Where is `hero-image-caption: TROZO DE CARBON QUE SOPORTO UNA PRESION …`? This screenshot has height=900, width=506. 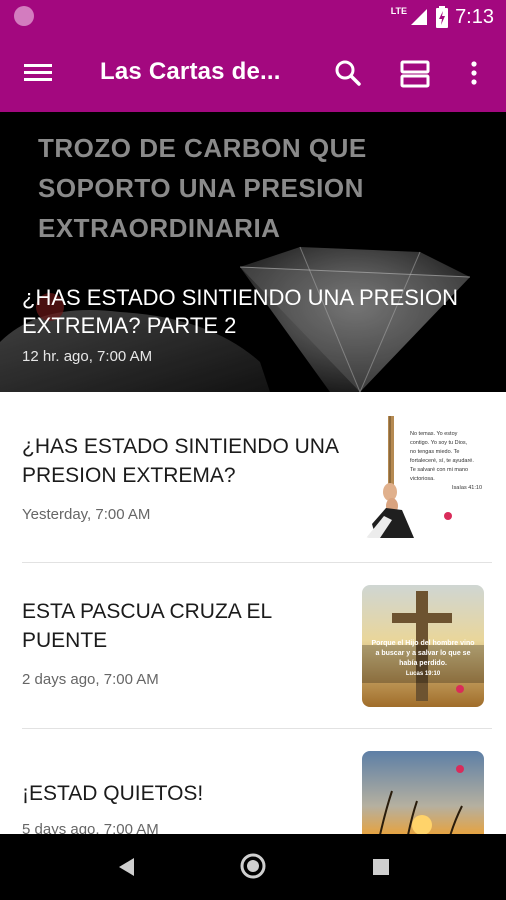 hero-image-caption: TROZO DE CARBON QUE SOPORTO UNA PRESION … is located at coordinates (202, 188).